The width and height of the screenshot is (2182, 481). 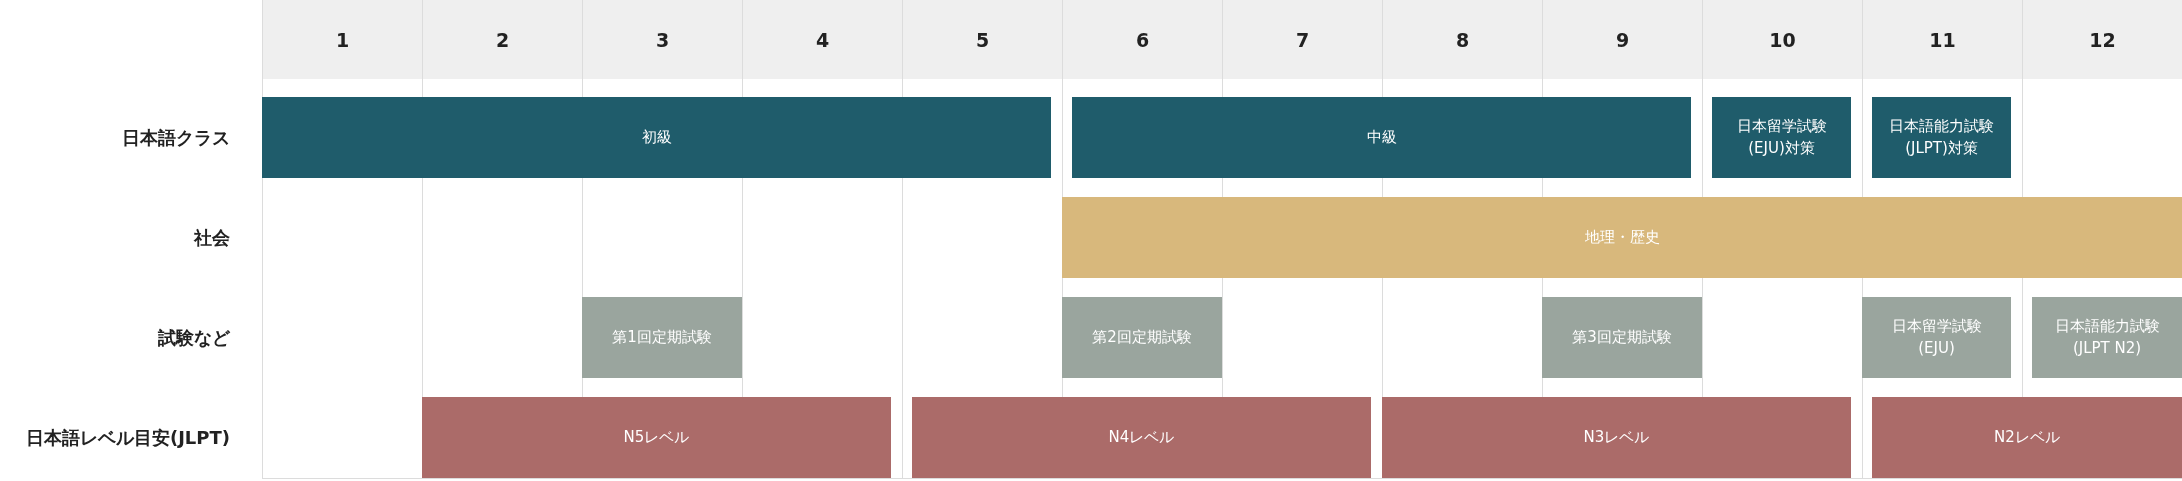 What do you see at coordinates (1142, 39) in the screenshot?
I see `month-header: 6` at bounding box center [1142, 39].